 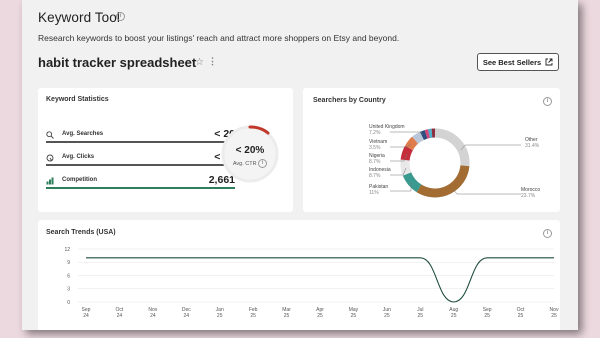 I want to click on stat-row-clicks: Avg. Clicks < 20, so click(x=140, y=159).